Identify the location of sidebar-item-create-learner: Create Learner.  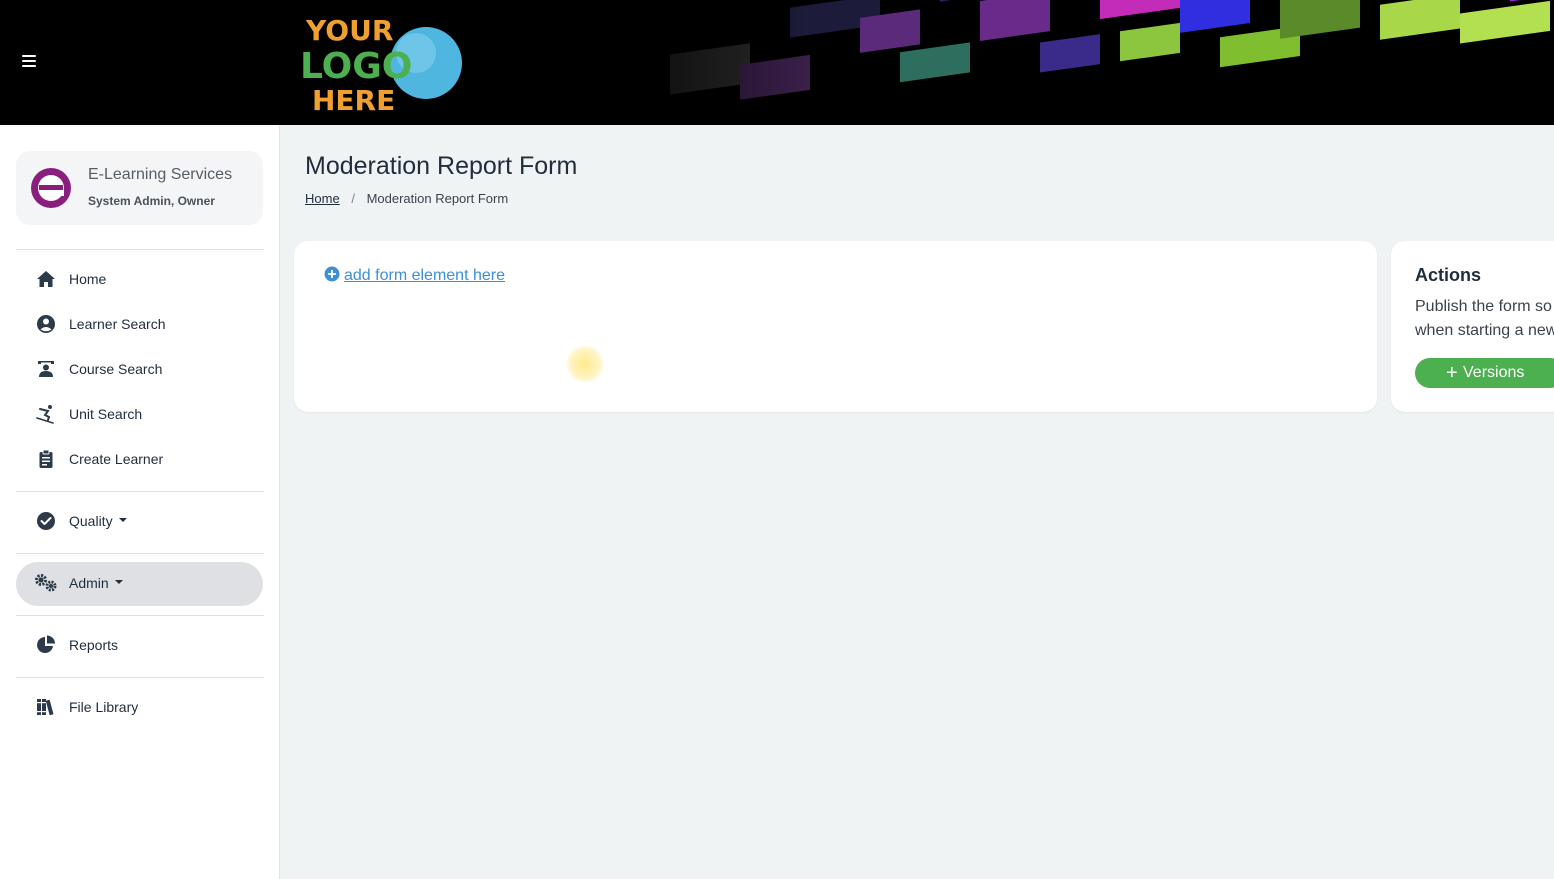
(139, 460).